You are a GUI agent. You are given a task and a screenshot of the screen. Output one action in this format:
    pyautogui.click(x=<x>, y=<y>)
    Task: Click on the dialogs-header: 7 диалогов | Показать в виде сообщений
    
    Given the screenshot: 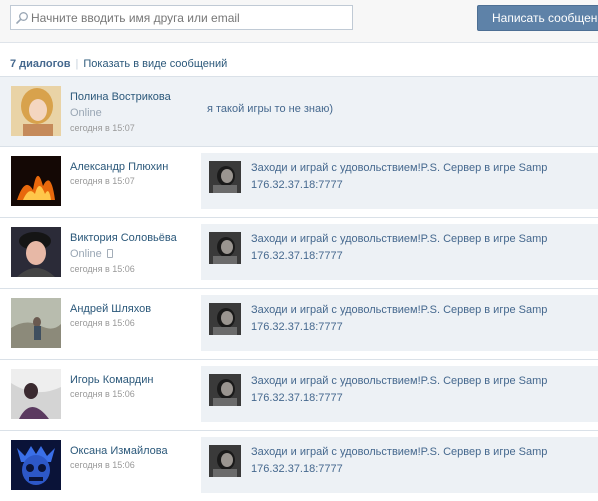 What is the action you would take?
    pyautogui.click(x=118, y=64)
    